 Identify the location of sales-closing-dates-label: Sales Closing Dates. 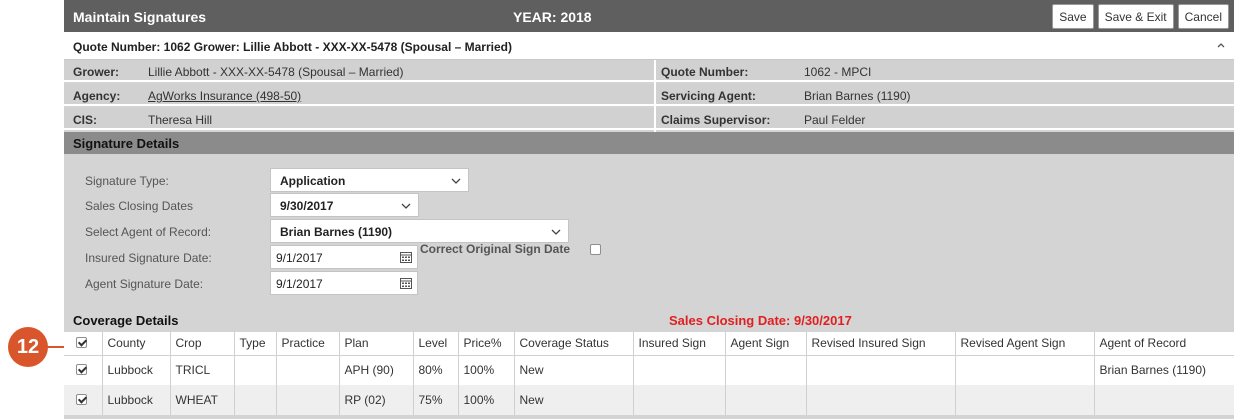
(139, 206).